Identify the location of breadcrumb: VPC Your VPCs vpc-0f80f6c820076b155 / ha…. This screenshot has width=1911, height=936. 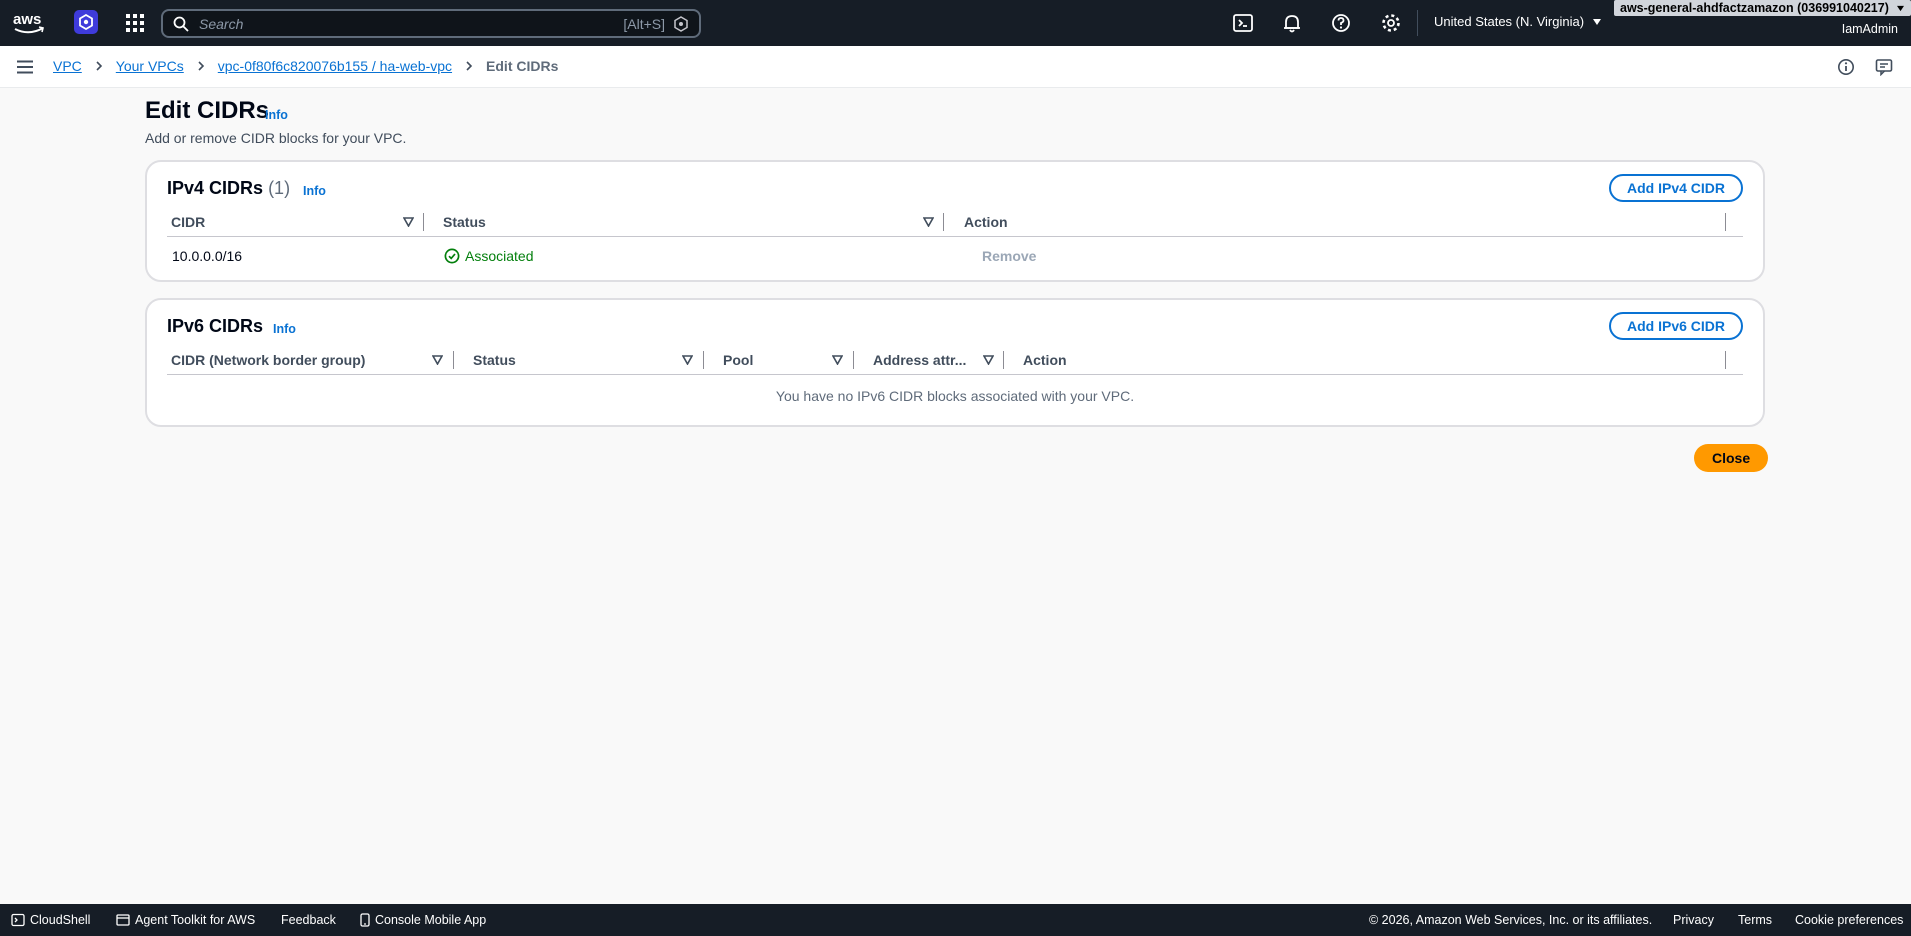
(305, 66).